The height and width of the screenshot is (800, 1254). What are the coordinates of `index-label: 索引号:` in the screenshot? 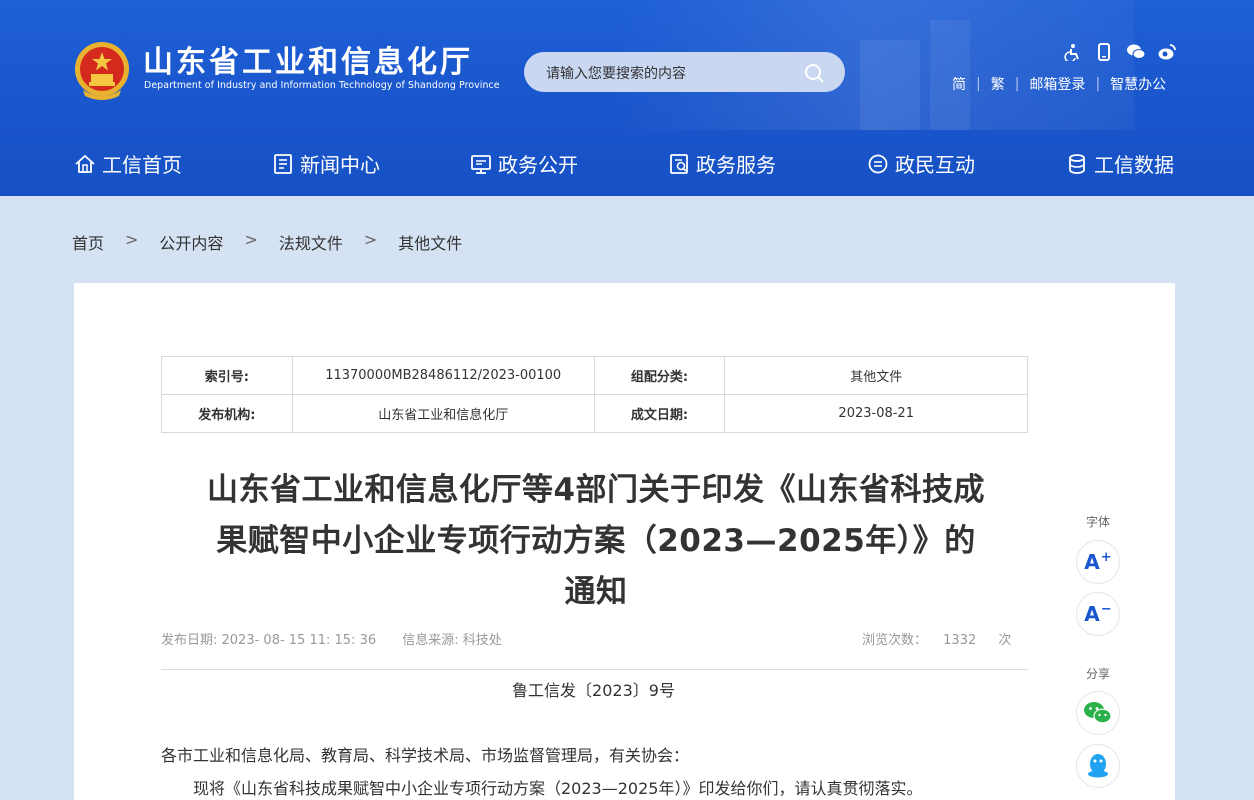 It's located at (227, 375).